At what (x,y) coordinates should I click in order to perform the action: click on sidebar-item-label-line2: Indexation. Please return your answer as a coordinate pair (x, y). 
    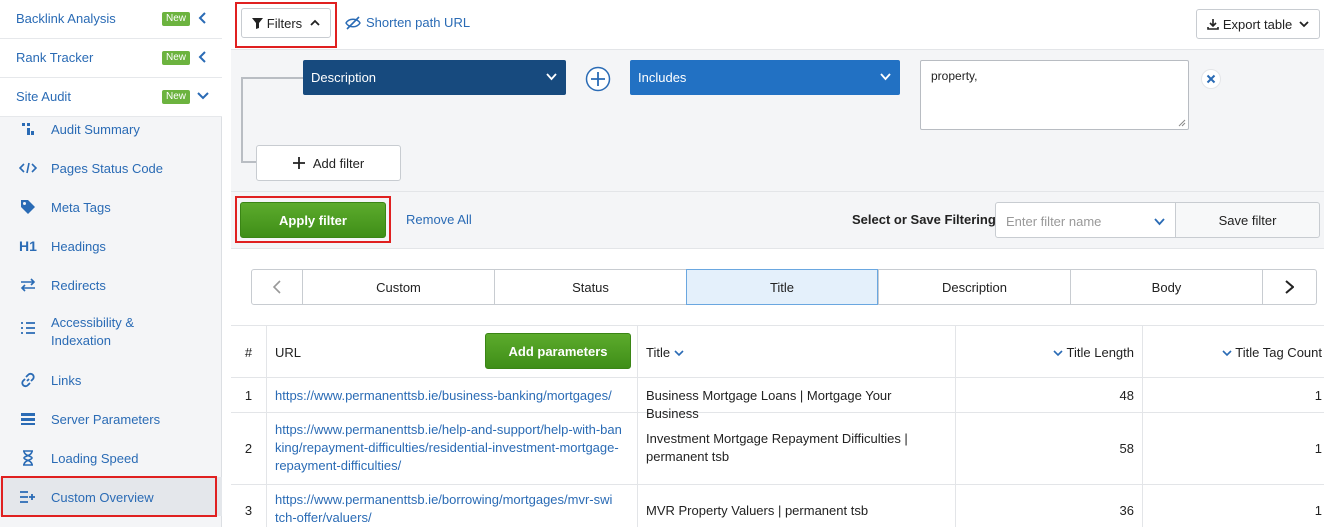
    Looking at the image, I should click on (81, 340).